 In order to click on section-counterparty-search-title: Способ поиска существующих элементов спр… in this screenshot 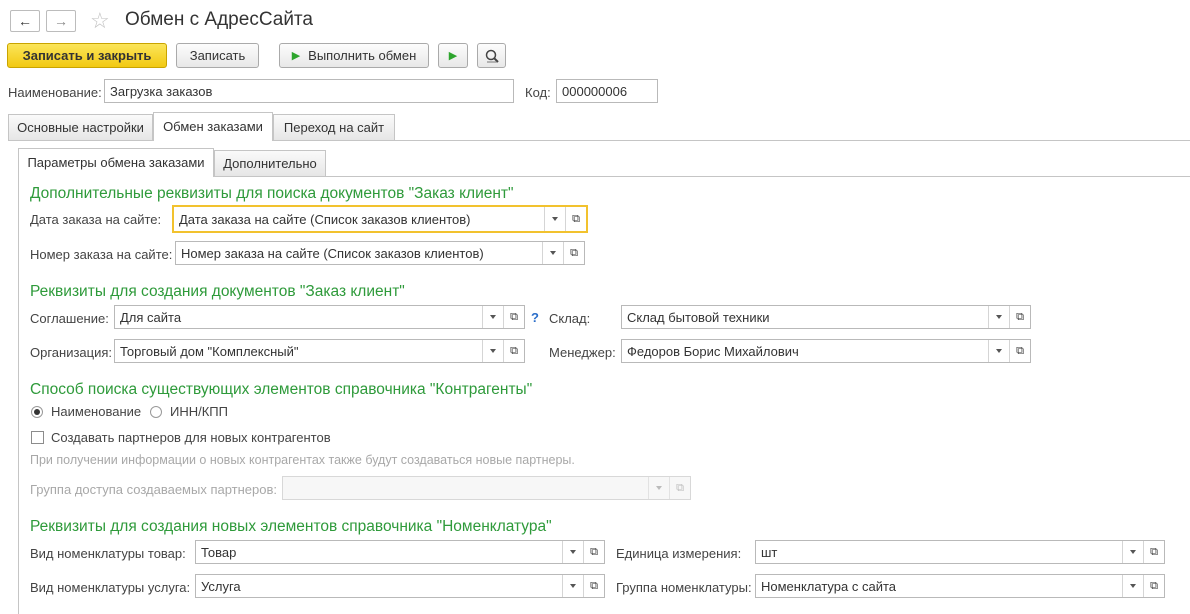, I will do `click(281, 389)`.